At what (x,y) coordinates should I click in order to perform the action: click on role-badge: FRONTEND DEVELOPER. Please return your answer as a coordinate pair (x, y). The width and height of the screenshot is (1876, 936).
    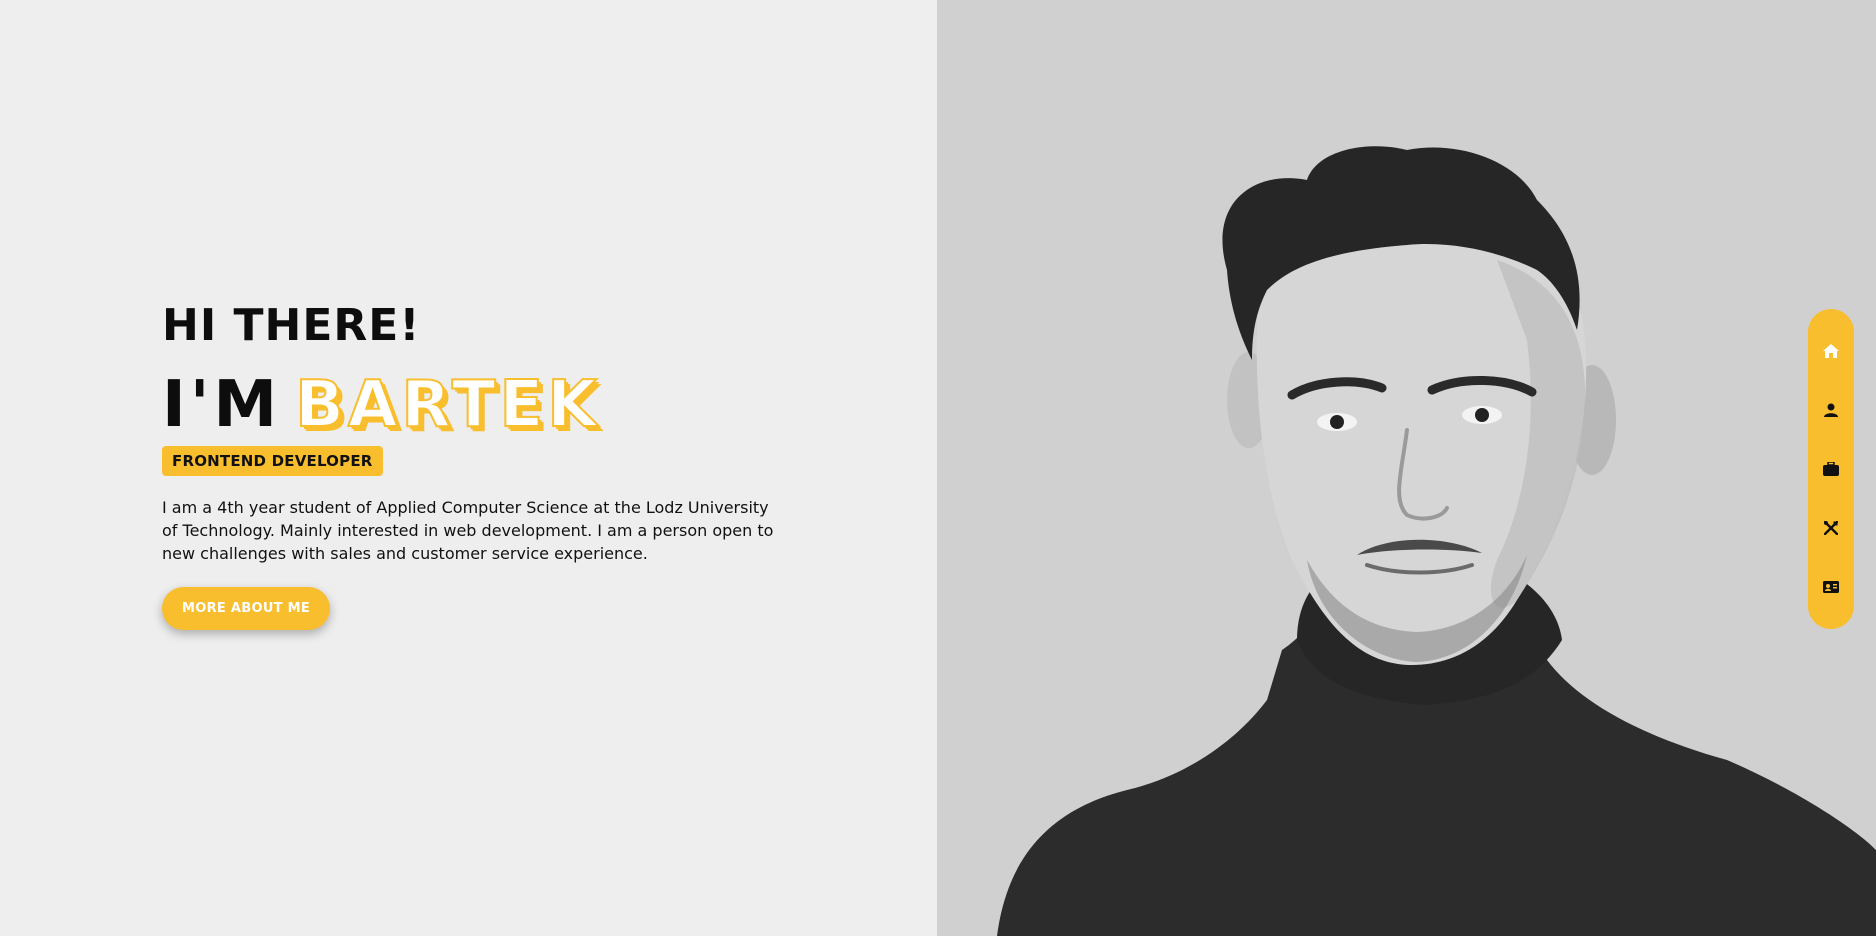
    Looking at the image, I should click on (272, 461).